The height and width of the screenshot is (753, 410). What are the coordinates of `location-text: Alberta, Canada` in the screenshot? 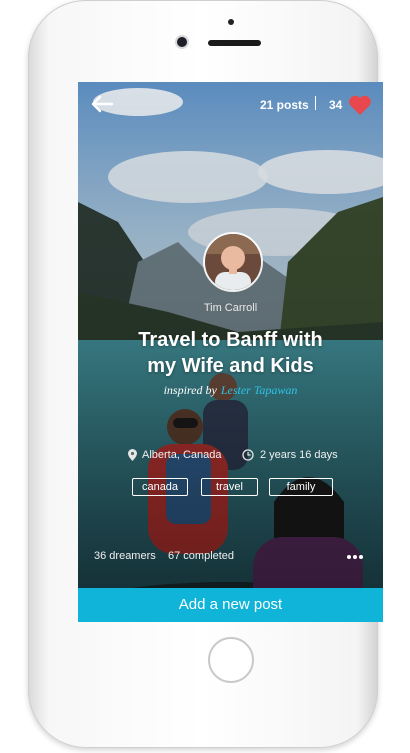 It's located at (182, 455).